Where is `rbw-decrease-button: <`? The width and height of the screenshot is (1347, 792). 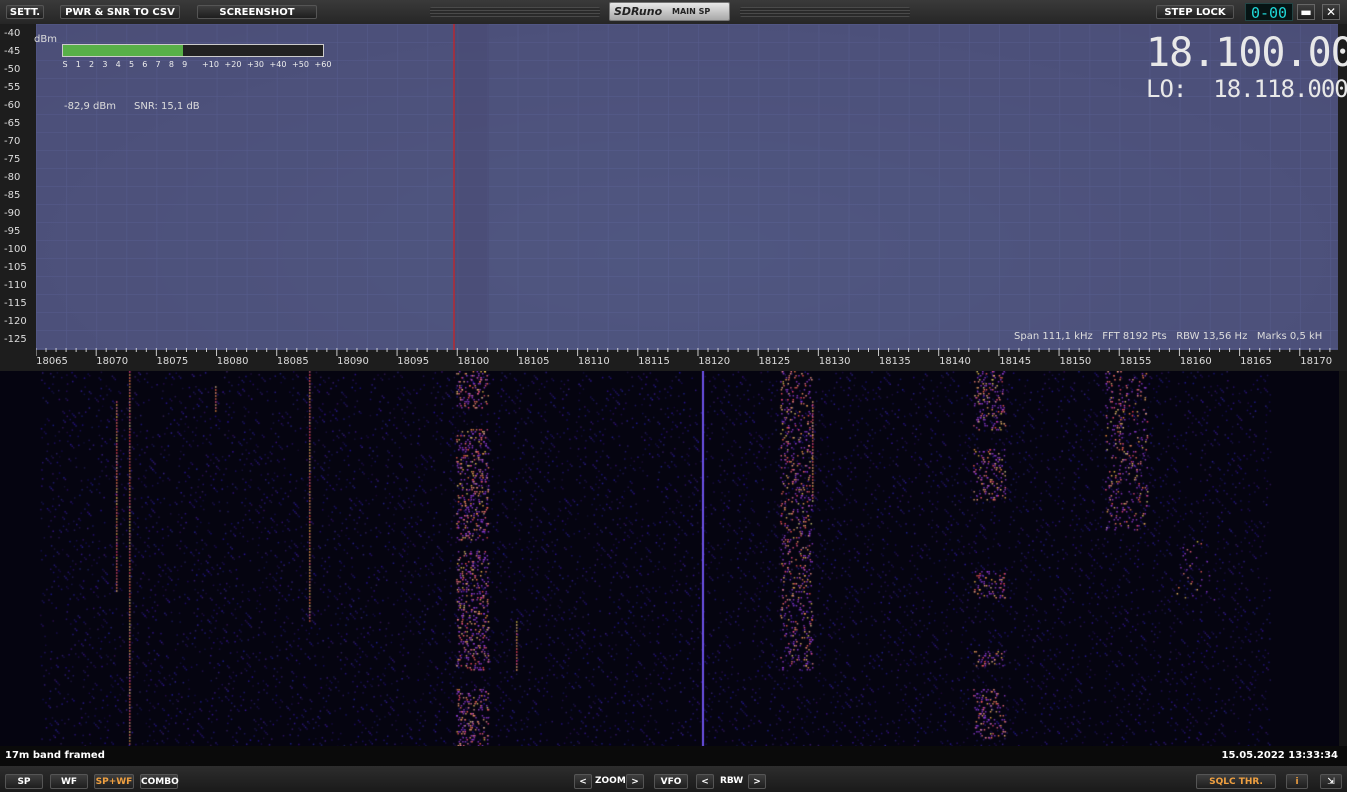 rbw-decrease-button: < is located at coordinates (705, 781).